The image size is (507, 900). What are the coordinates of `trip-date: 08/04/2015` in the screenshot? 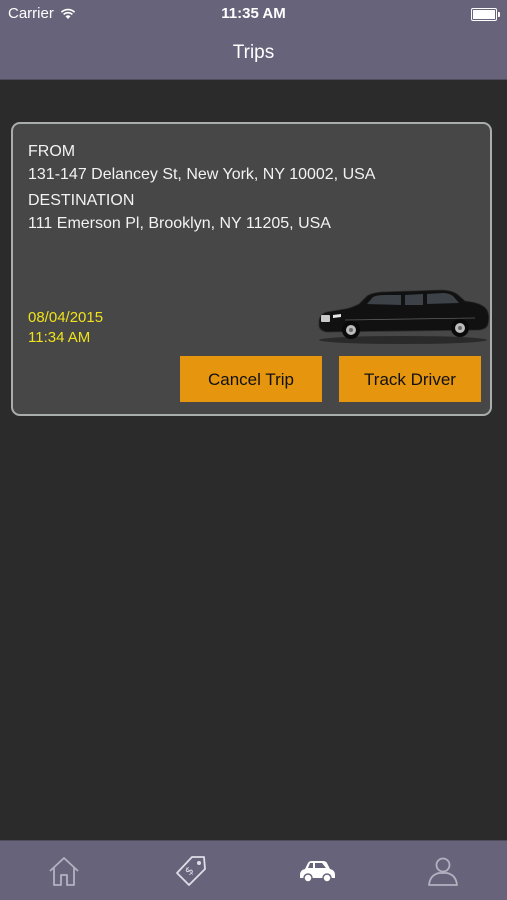 It's located at (66, 317).